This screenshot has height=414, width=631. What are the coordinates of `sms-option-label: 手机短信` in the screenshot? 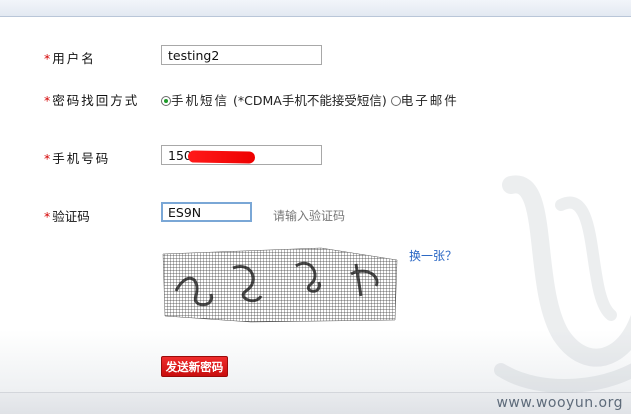 It's located at (200, 100).